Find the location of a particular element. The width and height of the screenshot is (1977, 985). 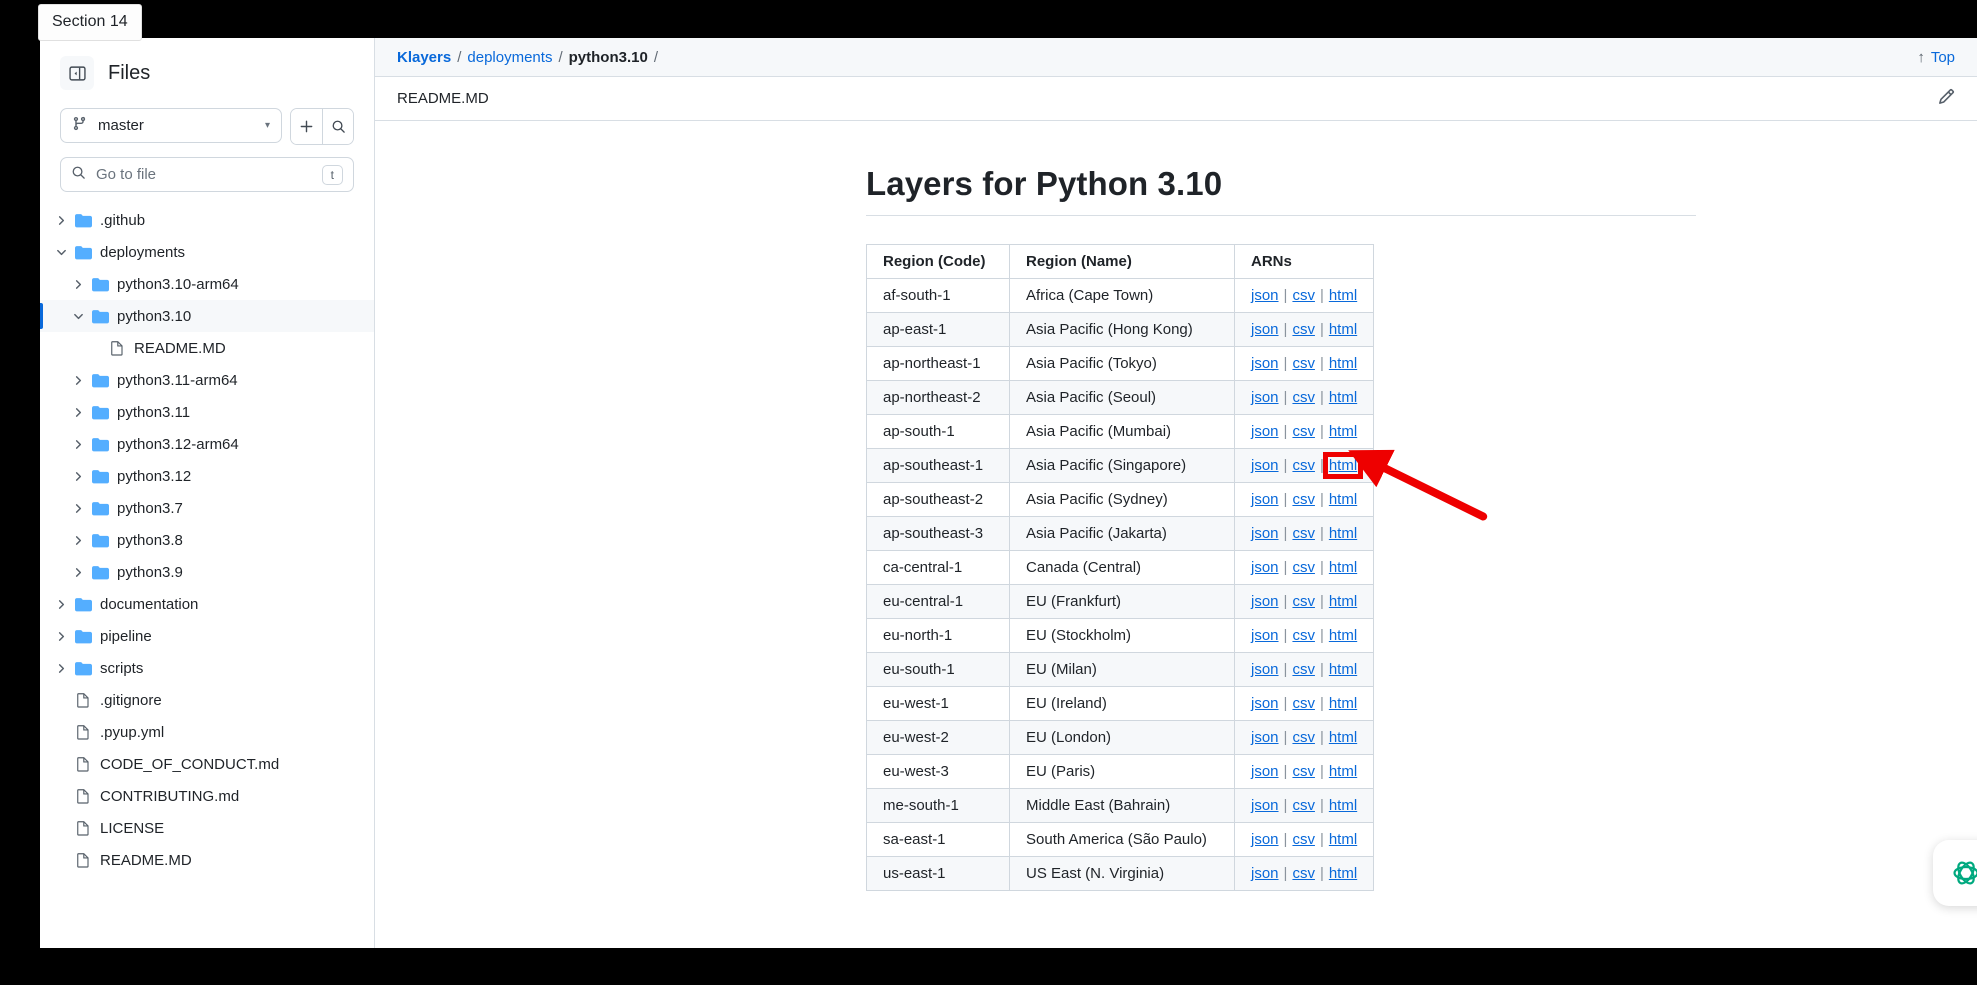

tree-item-scripts: scripts is located at coordinates (207, 668).